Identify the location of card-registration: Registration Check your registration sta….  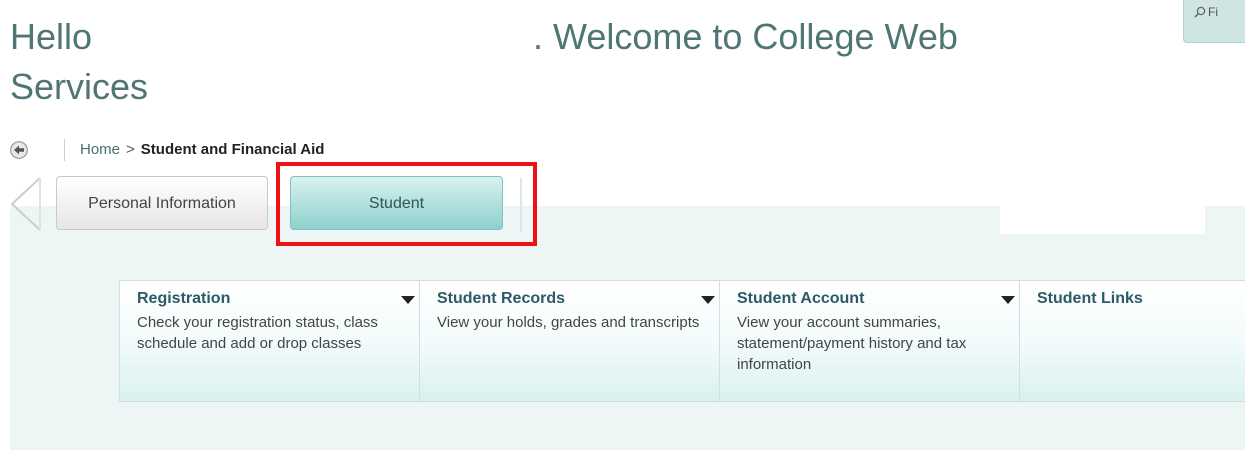
(269, 341).